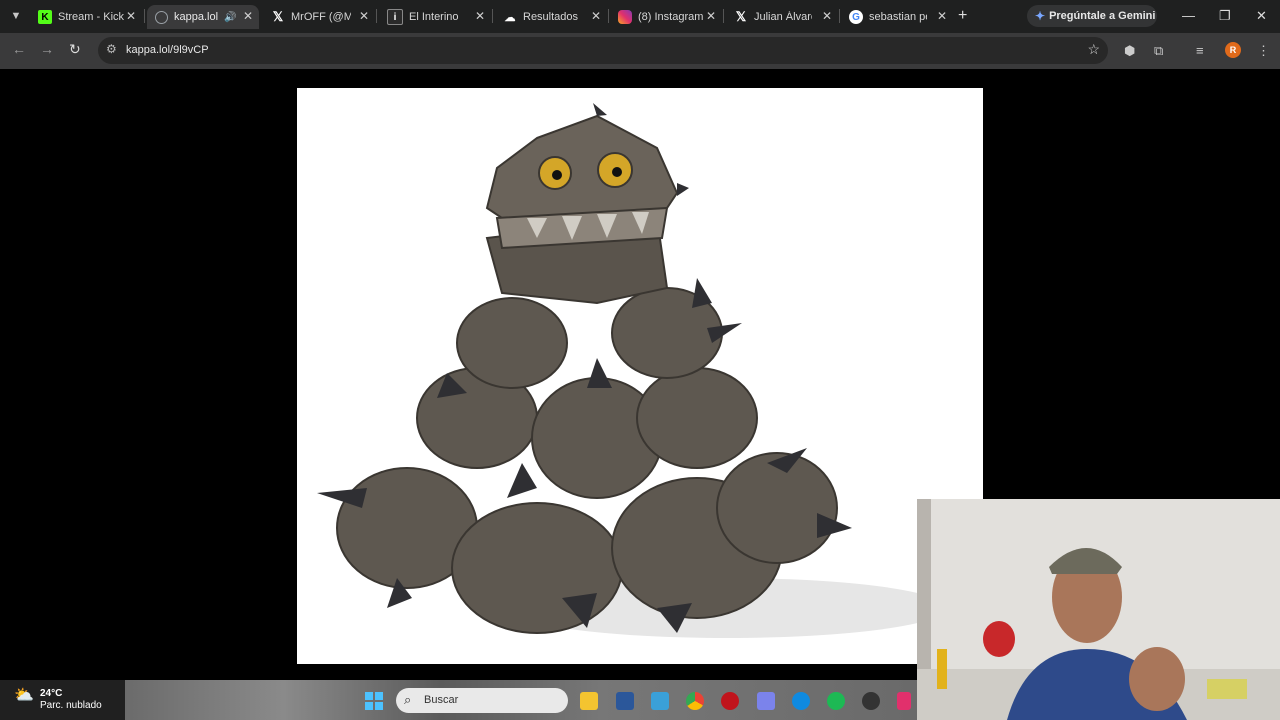 This screenshot has width=1280, height=720. I want to click on windows-taskbar: ⛅ 24°C Parc. nublado ⌕ Buscar, so click(458, 700).